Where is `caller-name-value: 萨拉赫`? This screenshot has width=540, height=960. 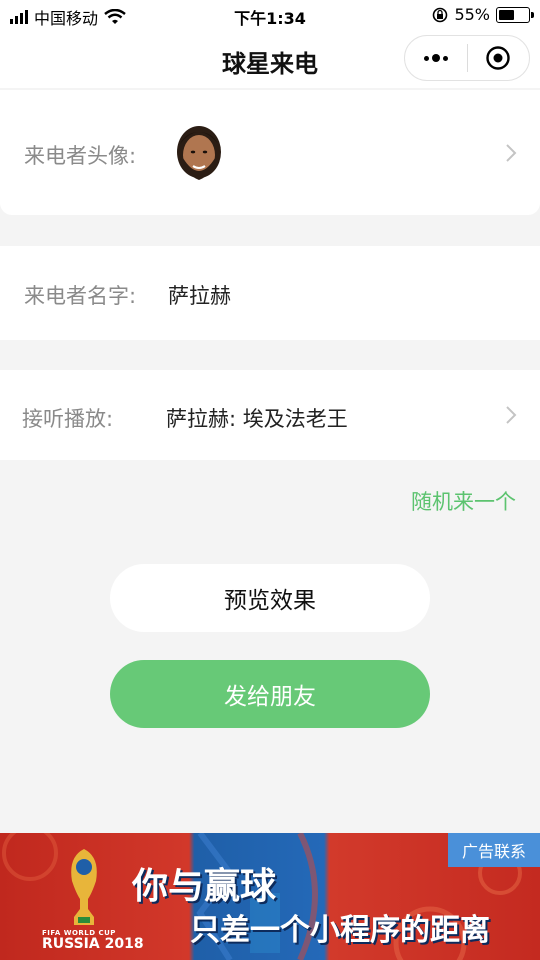 caller-name-value: 萨拉赫 is located at coordinates (199, 295).